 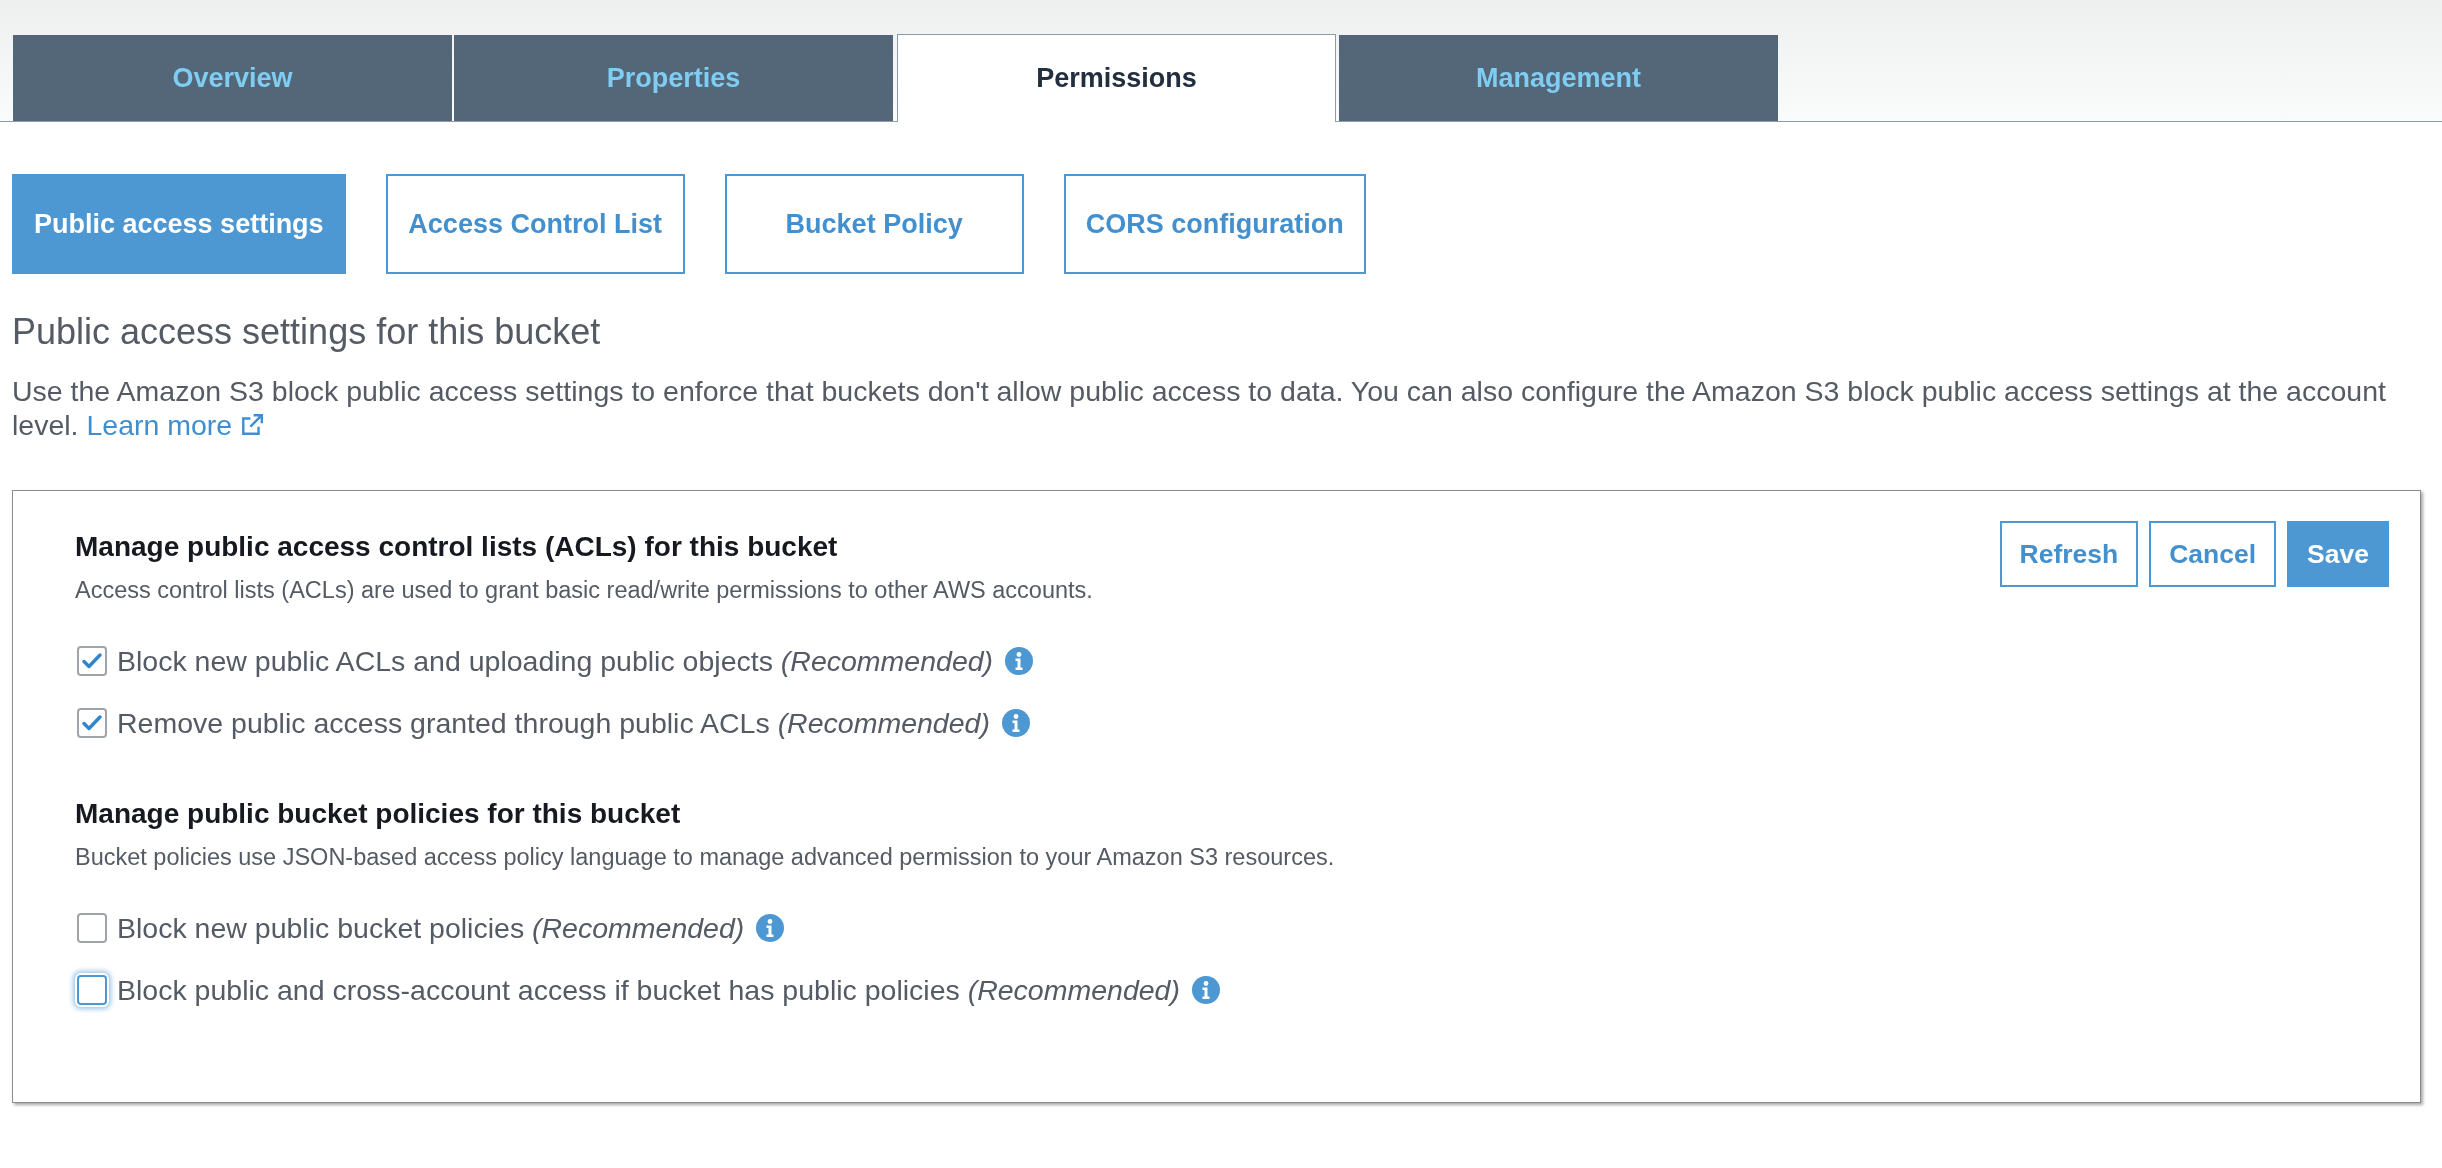 What do you see at coordinates (431, 928) in the screenshot?
I see `checkbox-label: Block new public bucket policies (Recommended)` at bounding box center [431, 928].